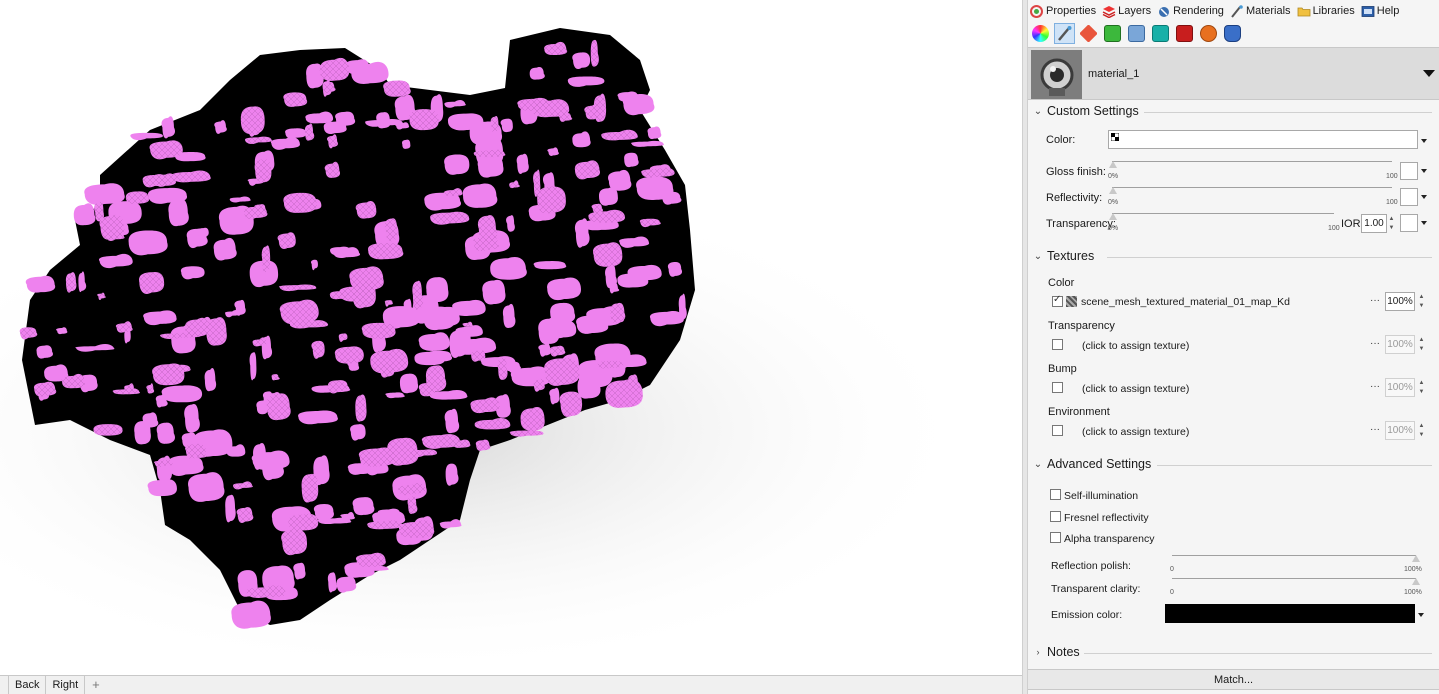  I want to click on transparency-min-label: 0%, so click(1113, 228).